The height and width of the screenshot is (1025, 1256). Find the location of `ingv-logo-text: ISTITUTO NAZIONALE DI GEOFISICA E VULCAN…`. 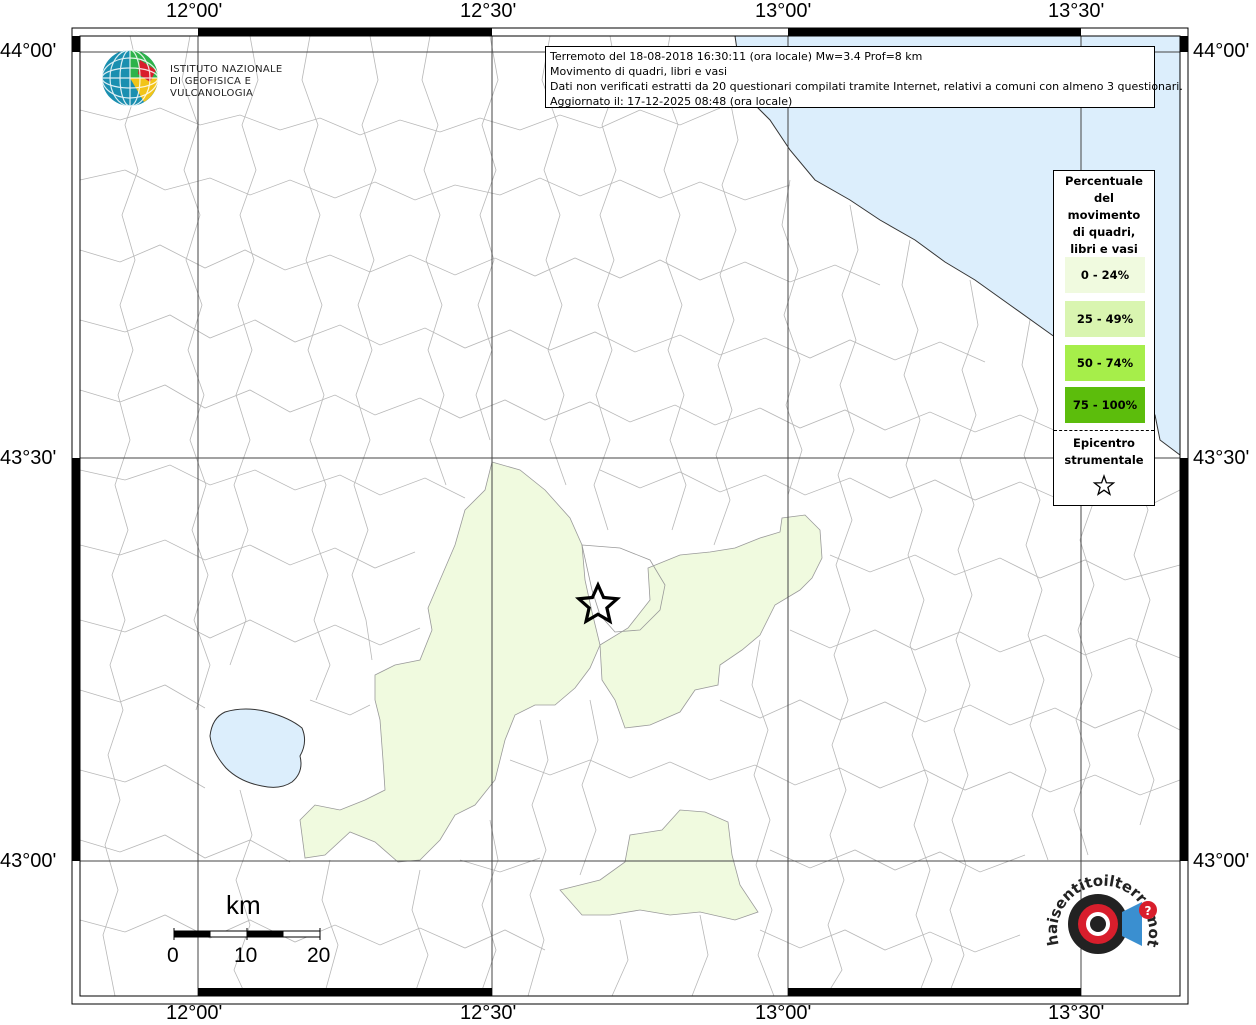

ingv-logo-text: ISTITUTO NAZIONALE DI GEOFISICA E VULCAN… is located at coordinates (245, 82).